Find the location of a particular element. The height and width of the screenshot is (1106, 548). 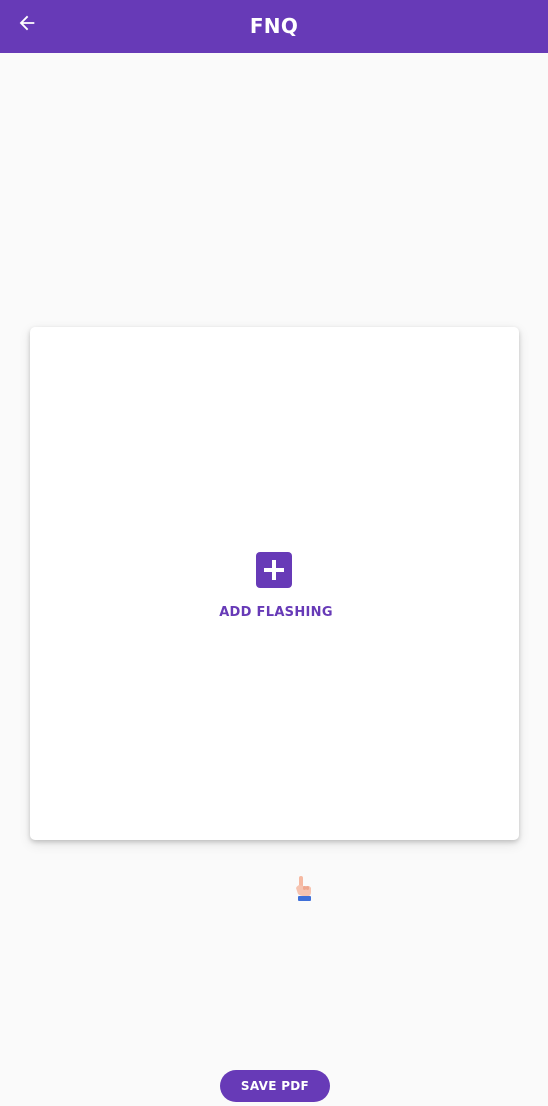

add-flashing-button: ADD FLASHING is located at coordinates (276, 586).